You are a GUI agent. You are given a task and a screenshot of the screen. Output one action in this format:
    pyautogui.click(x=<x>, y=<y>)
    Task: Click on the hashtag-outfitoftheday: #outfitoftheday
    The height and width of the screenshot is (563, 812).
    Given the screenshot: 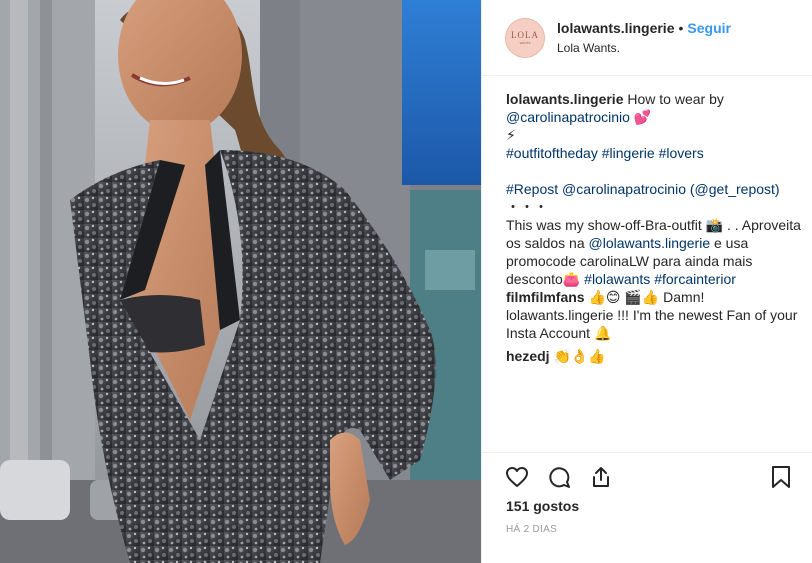 What is the action you would take?
    pyautogui.click(x=552, y=153)
    